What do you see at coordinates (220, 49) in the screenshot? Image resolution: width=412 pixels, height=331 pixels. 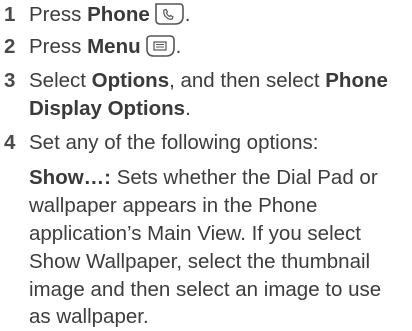 I see `step-text: Press Menu .` at bounding box center [220, 49].